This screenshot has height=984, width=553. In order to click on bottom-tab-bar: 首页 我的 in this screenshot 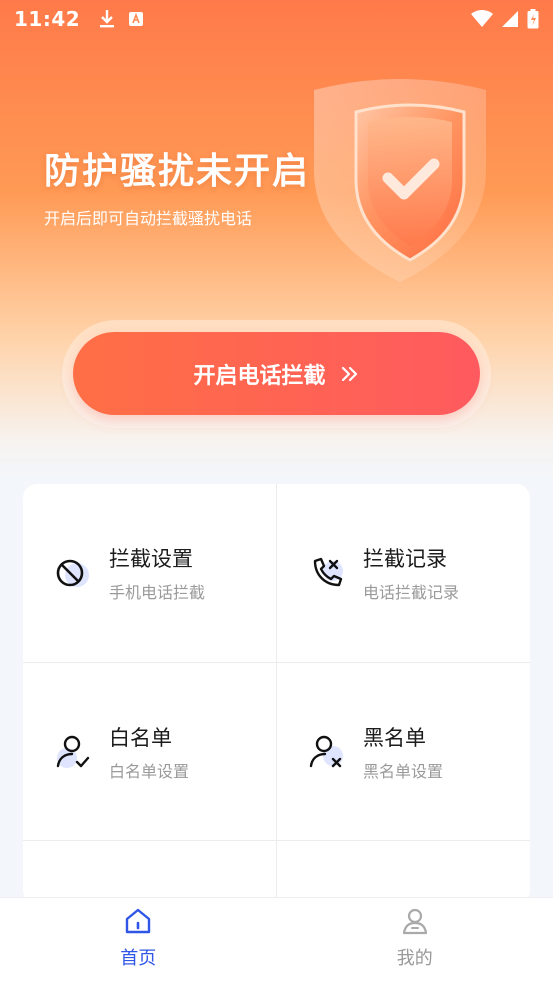, I will do `click(276, 940)`.